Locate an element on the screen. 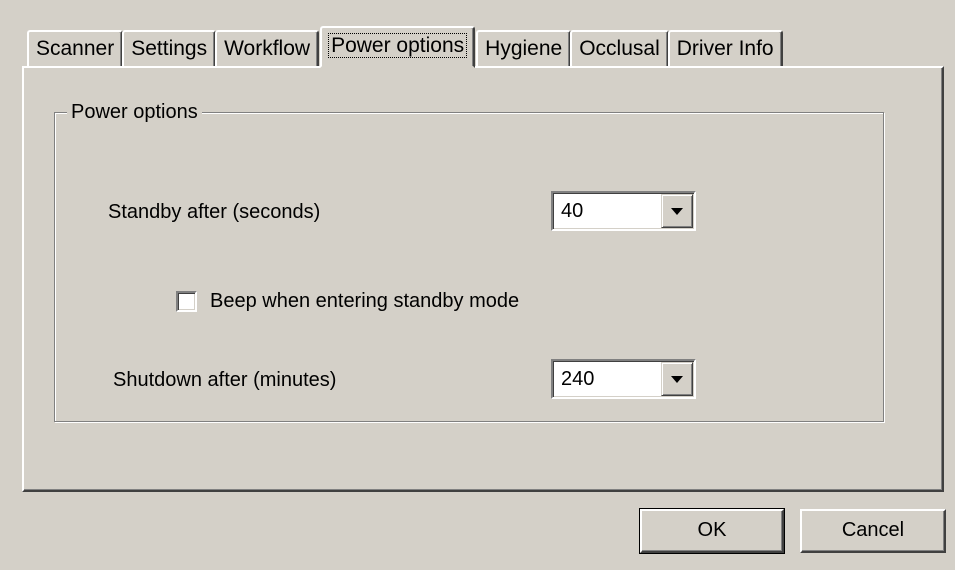 The width and height of the screenshot is (955, 570). standby-label: Standby after (seconds) is located at coordinates (214, 212).